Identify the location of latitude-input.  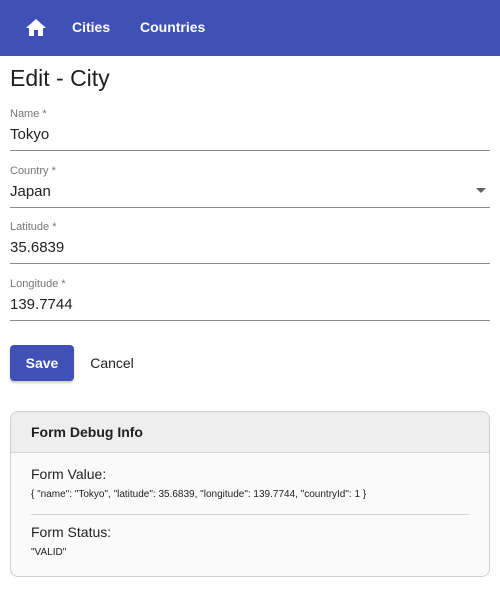
(250, 248).